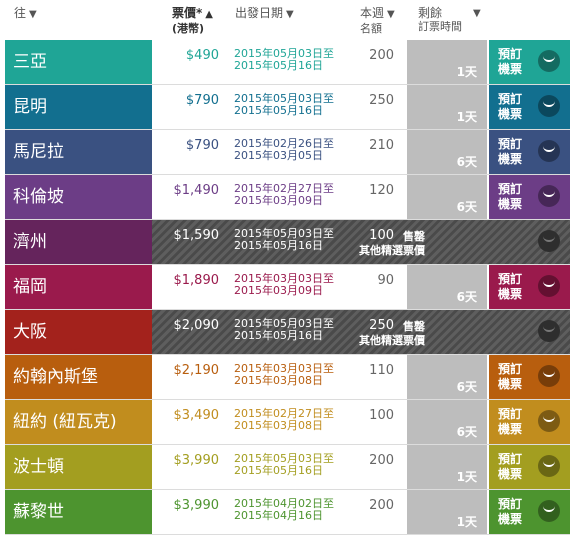 The height and width of the screenshot is (535, 574). Describe the element at coordinates (377, 21) in the screenshot. I see `header-weekly-availability: 本週 ▼ 名額` at that location.